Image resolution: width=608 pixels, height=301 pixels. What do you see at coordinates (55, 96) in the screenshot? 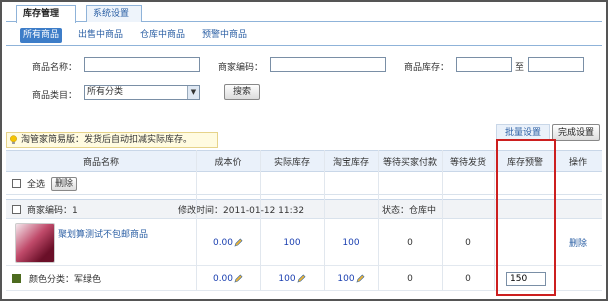
I see `category-label: 商品类目：` at bounding box center [55, 96].